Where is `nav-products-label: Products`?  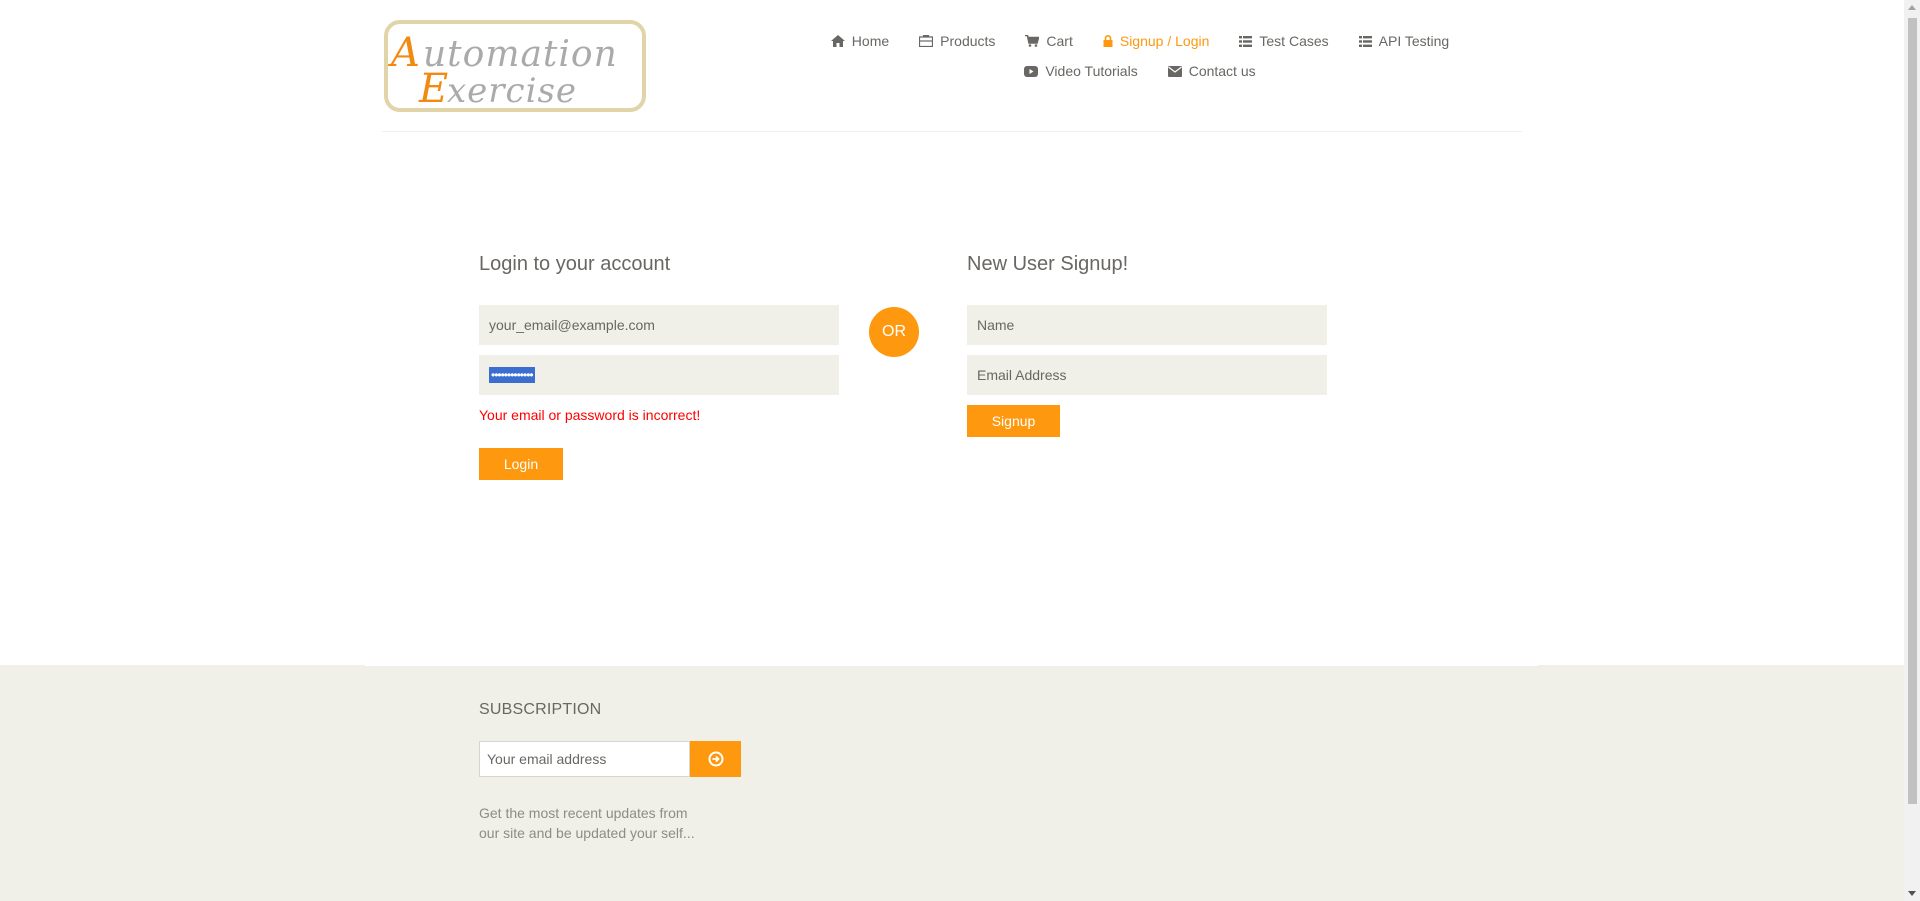
nav-products-label: Products is located at coordinates (968, 41).